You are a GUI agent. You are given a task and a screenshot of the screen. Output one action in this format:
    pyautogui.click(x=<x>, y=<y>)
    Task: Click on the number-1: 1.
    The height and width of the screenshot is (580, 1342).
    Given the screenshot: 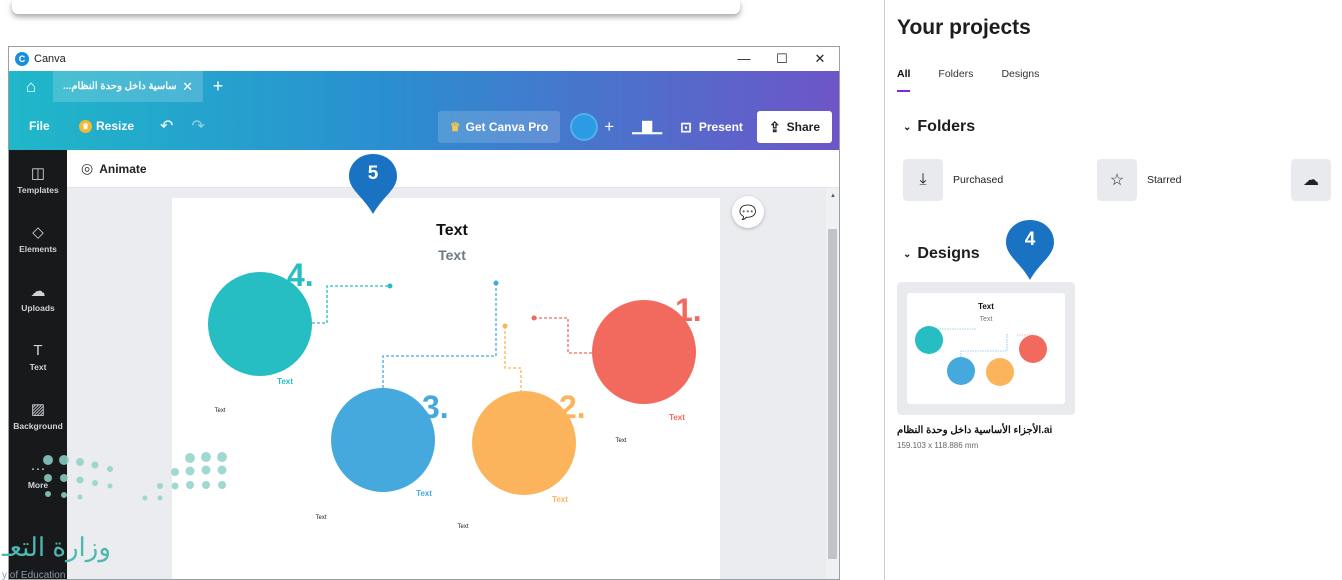 What is the action you would take?
    pyautogui.click(x=688, y=310)
    